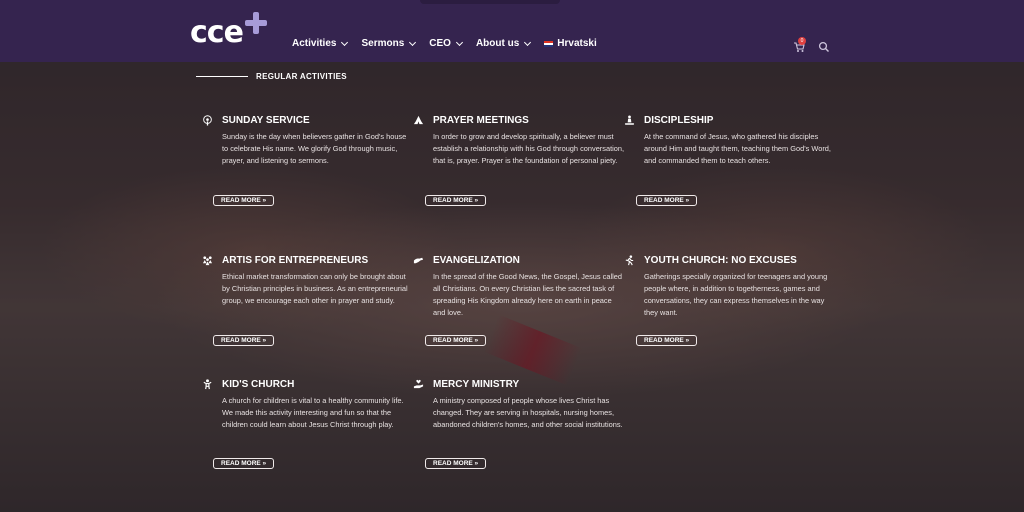  Describe the element at coordinates (312, 120) in the screenshot. I see `card-header: SUNDAY SERVICE` at that location.